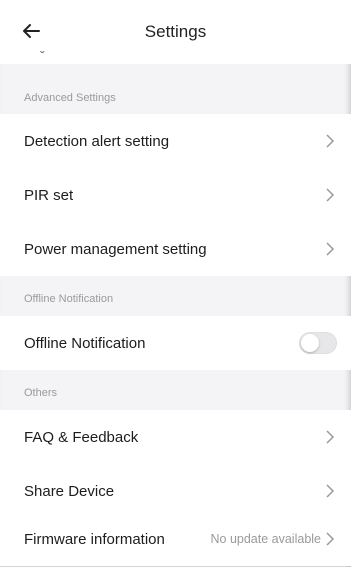 The width and height of the screenshot is (351, 567). Describe the element at coordinates (42, 56) in the screenshot. I see `scrolled-partial-text: ˇ` at that location.